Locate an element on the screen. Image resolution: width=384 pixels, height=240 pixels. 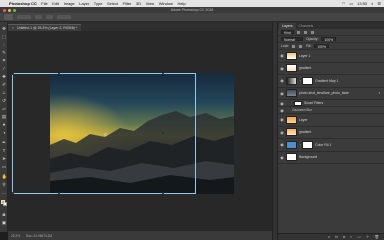
document-size: Doc: 24.9M/74.2M is located at coordinates (39, 236).